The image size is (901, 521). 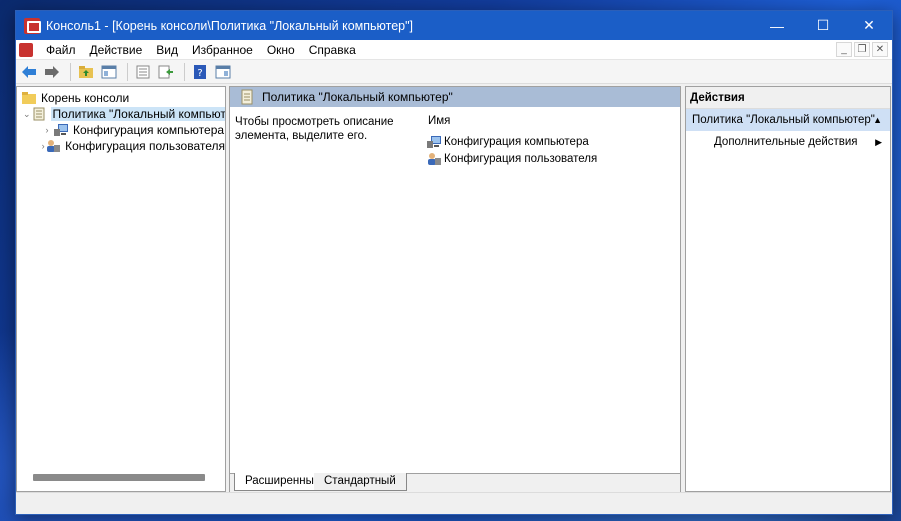 I want to click on tree-item-user-config: › Конфигурация пользователя, so click(x=121, y=146).